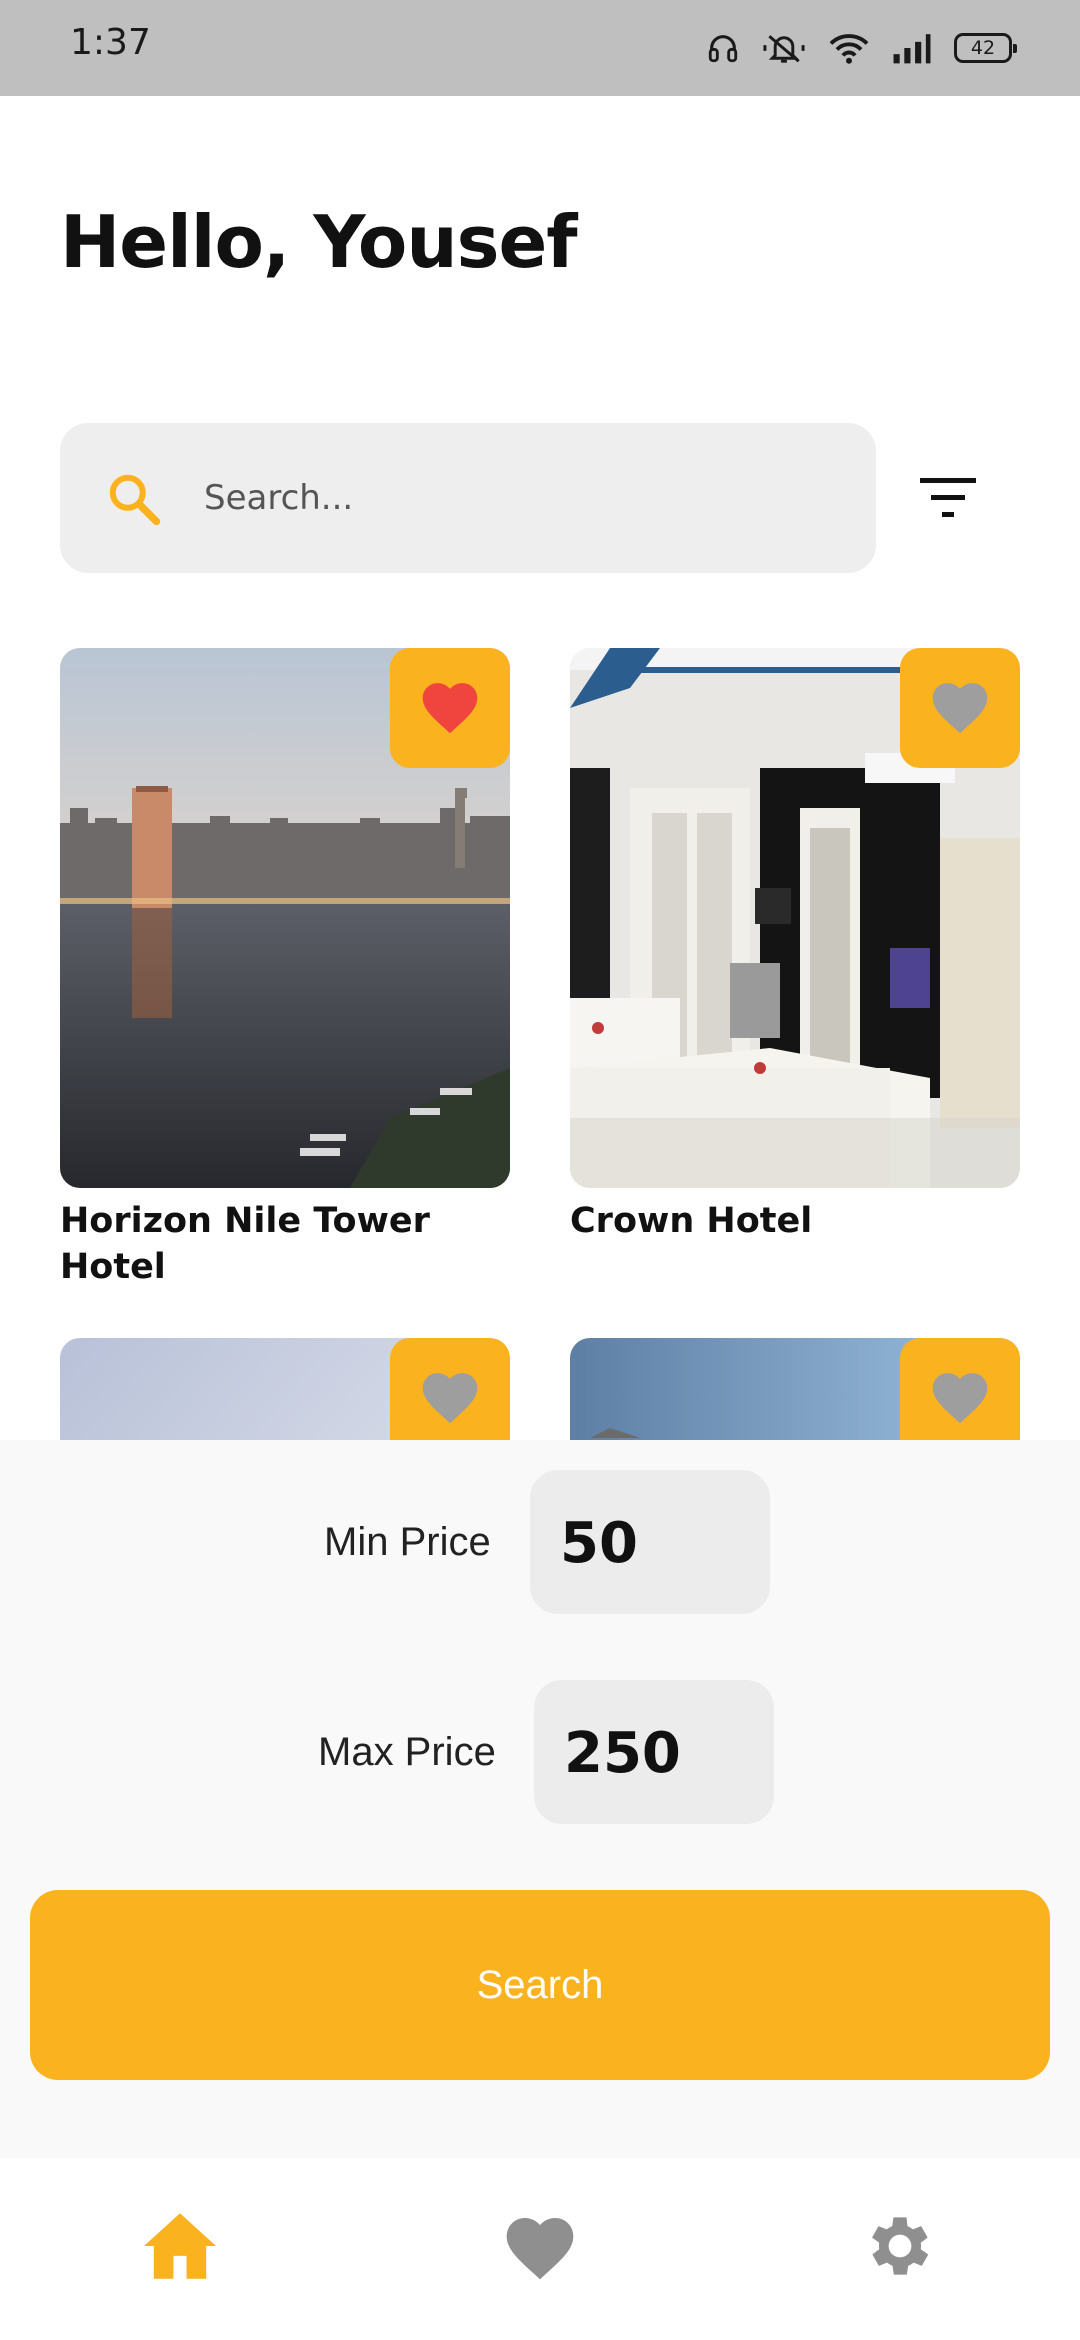 This screenshot has width=1080, height=2340. I want to click on status-time: 1:37, so click(110, 42).